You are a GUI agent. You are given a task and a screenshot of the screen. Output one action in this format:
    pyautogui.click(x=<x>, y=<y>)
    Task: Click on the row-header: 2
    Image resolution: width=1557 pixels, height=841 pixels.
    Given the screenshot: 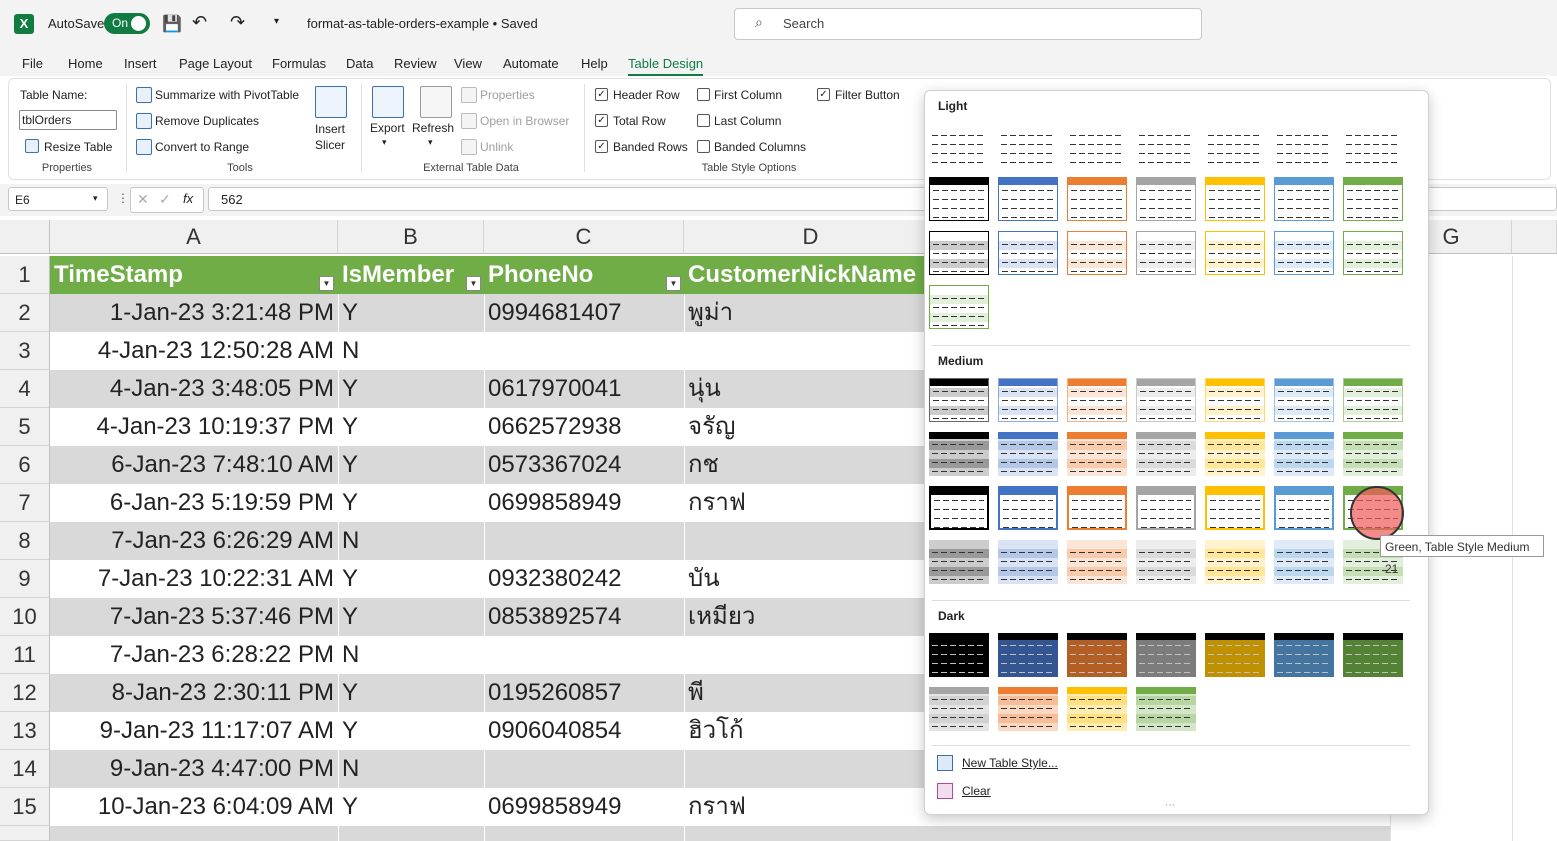 What is the action you would take?
    pyautogui.click(x=25, y=313)
    